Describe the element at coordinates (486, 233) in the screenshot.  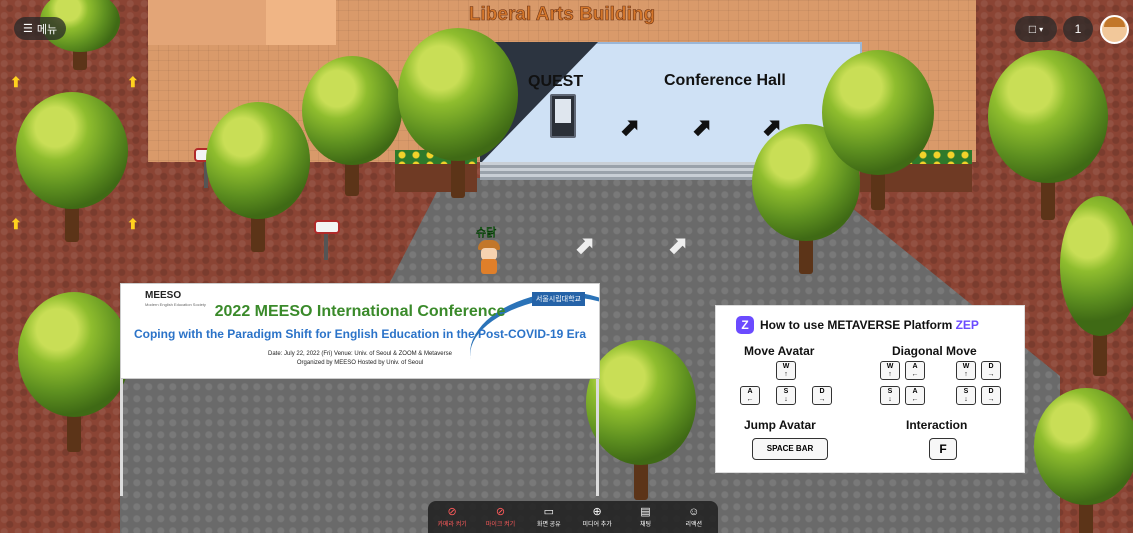
I see `avatar-name-tag: 슈닭` at that location.